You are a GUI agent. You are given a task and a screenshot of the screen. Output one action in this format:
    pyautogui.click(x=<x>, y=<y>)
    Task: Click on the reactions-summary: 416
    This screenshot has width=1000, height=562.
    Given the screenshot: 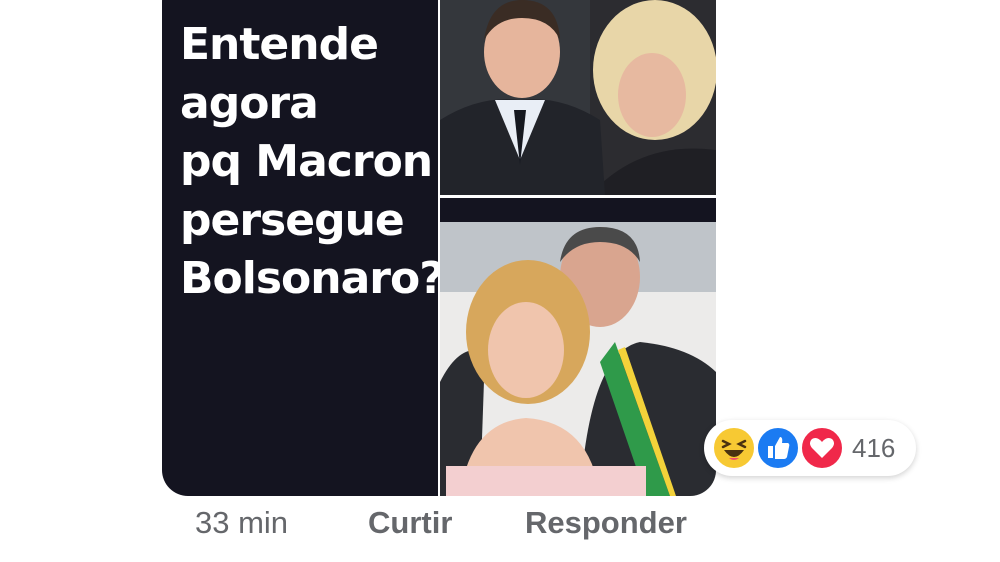 What is the action you would take?
    pyautogui.click(x=810, y=448)
    